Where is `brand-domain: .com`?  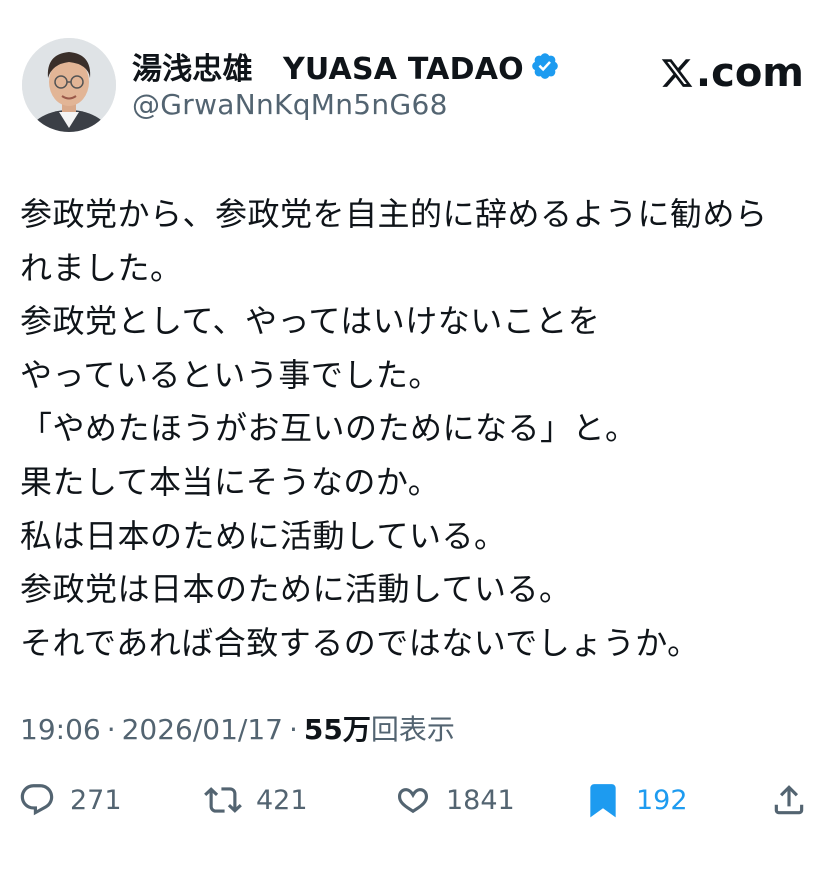 brand-domain: .com is located at coordinates (749, 73).